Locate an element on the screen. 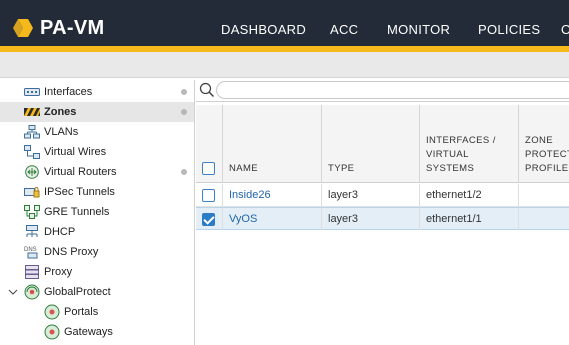  column-header-type: TYPE is located at coordinates (371, 144).